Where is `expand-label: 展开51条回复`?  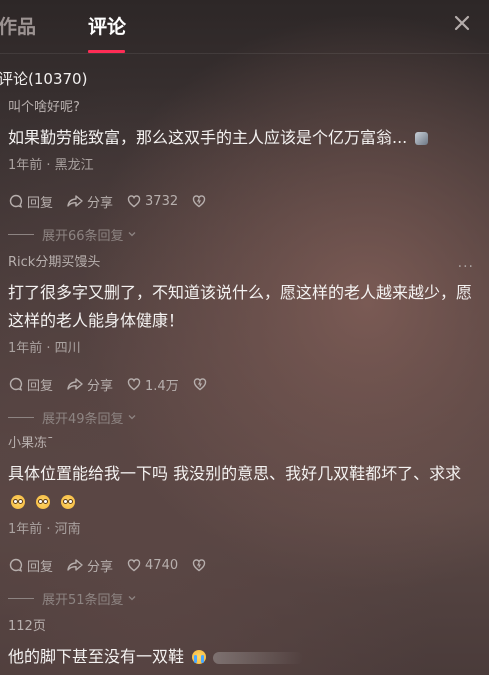
expand-label: 展开51条回复 is located at coordinates (83, 600).